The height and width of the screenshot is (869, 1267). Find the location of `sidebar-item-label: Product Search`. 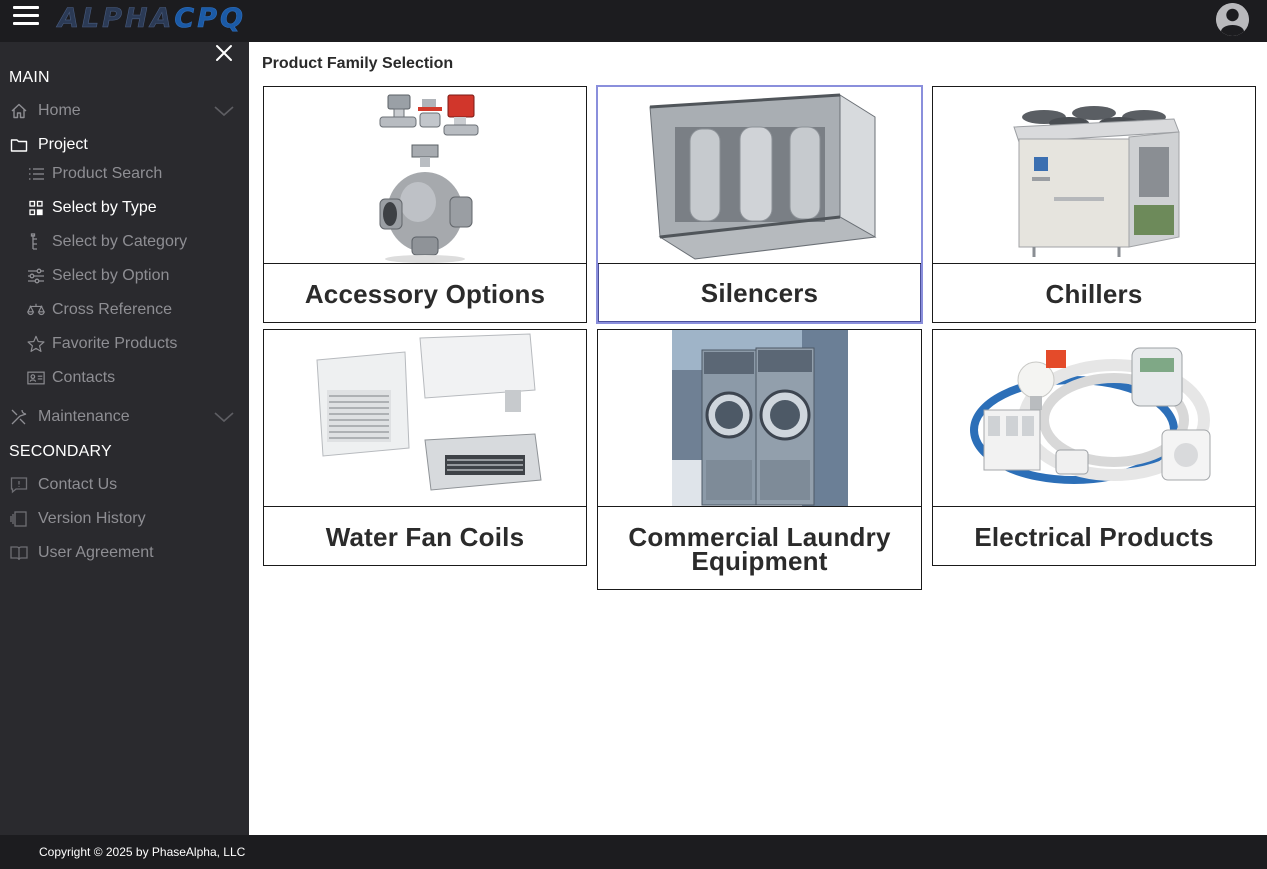

sidebar-item-label: Product Search is located at coordinates (107, 173).